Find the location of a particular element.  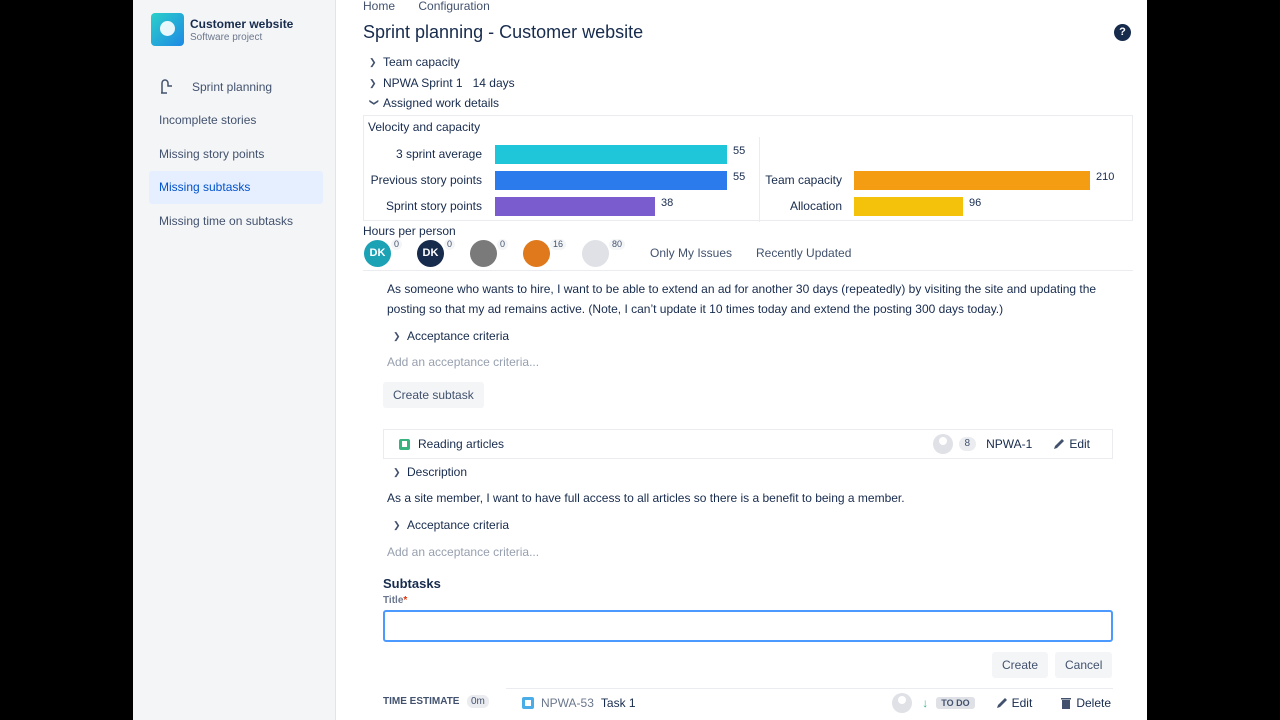

sidebar-item-incomplete-stories: Incomplete stories is located at coordinates (236, 121).